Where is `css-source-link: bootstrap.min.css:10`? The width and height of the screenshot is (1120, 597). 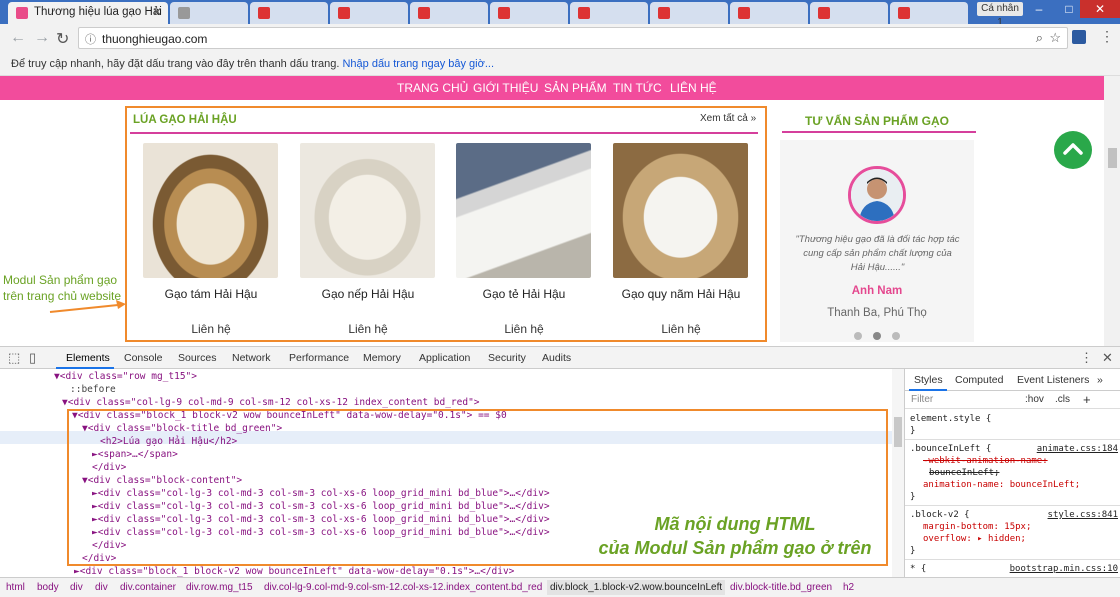
css-source-link: bootstrap.min.css:10 is located at coordinates (1064, 569).